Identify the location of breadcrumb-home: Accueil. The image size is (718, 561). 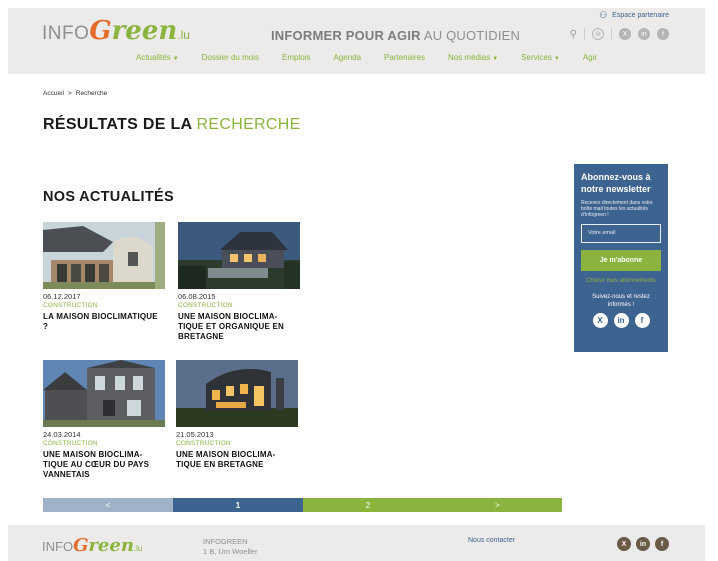
(53, 93).